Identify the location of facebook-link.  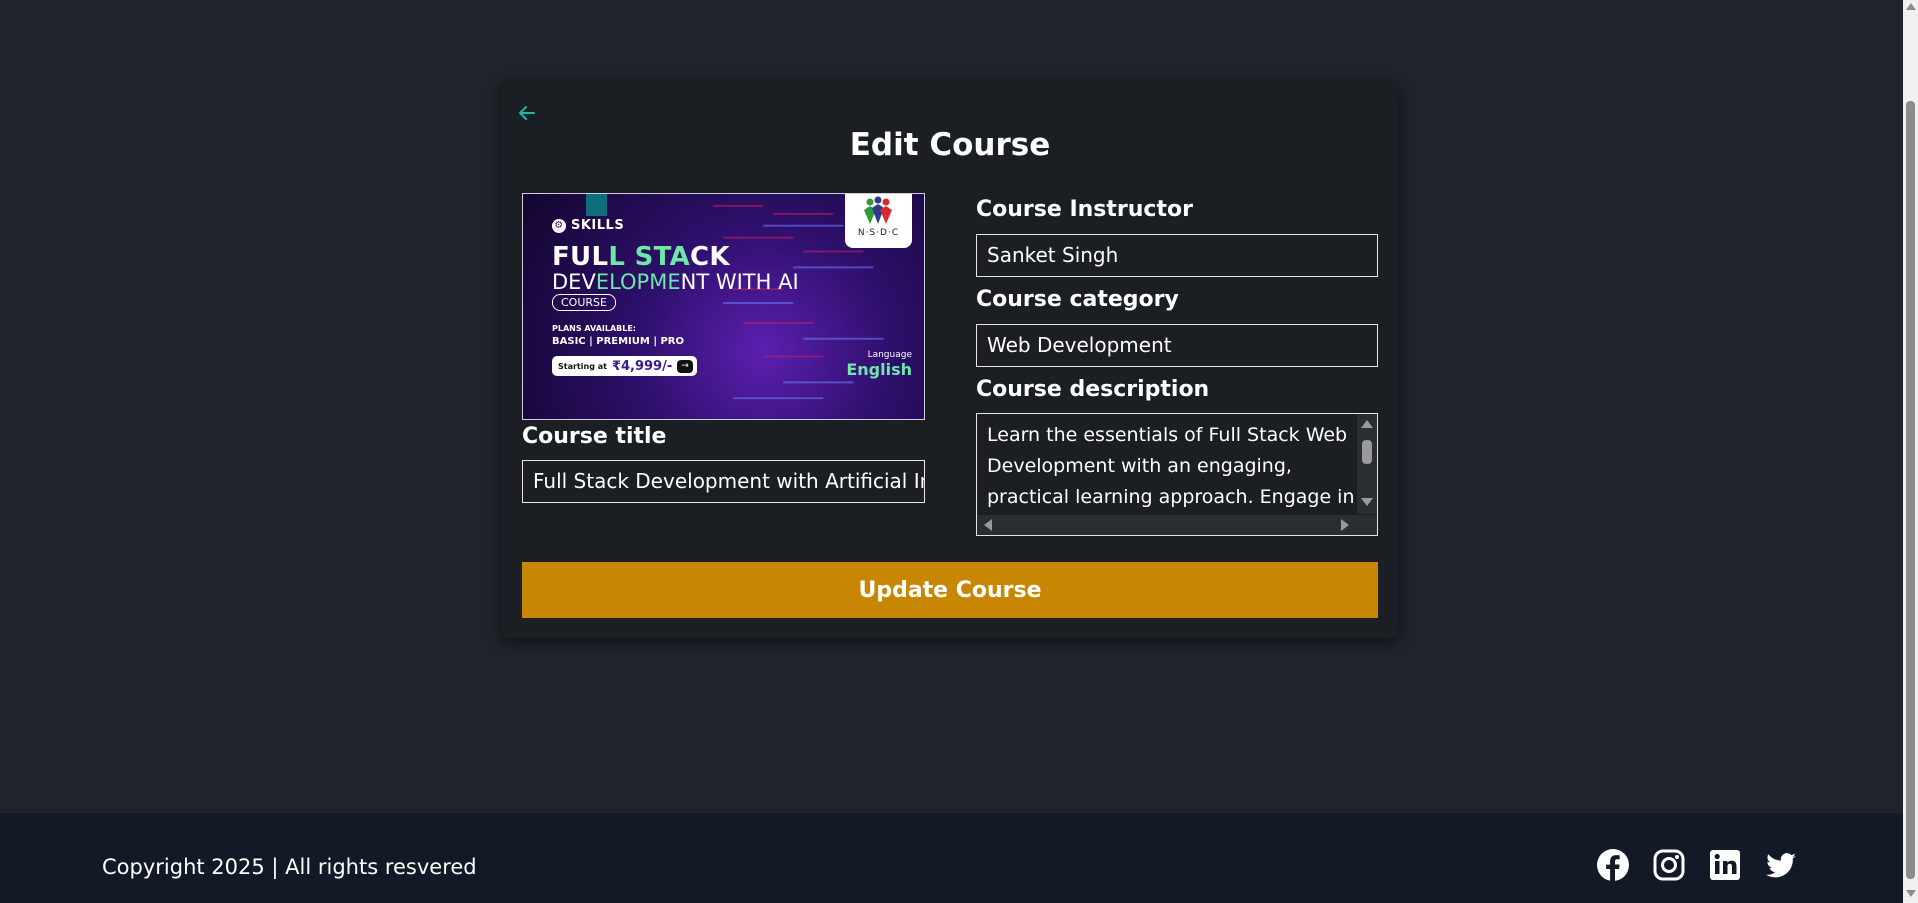
(1613, 865).